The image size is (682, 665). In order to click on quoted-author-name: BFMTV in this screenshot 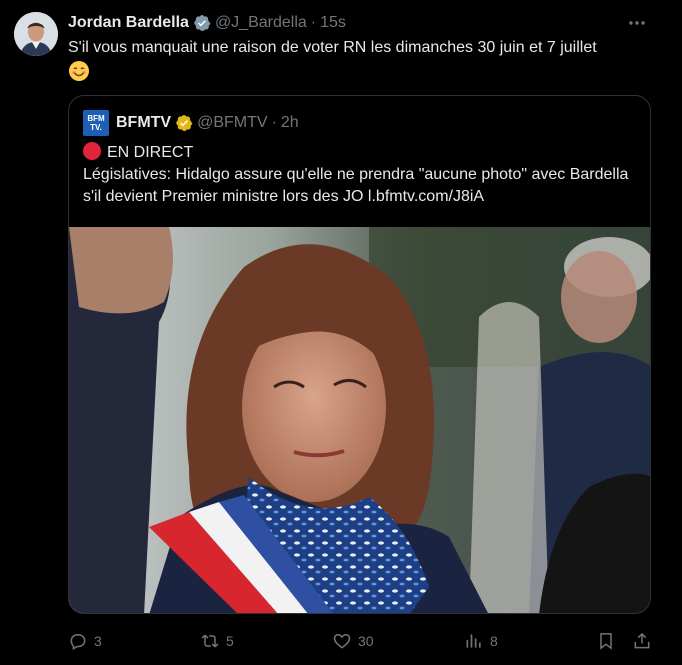, I will do `click(143, 123)`.